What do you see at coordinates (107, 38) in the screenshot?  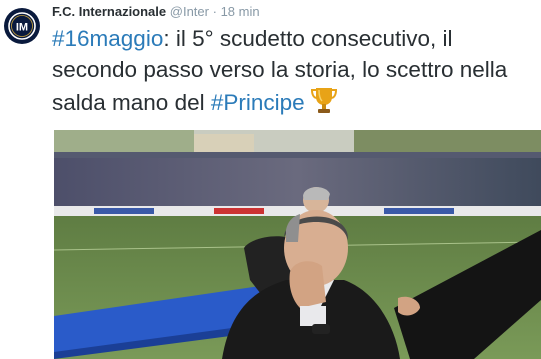 I see `hashtag-16maggio: #16maggio` at bounding box center [107, 38].